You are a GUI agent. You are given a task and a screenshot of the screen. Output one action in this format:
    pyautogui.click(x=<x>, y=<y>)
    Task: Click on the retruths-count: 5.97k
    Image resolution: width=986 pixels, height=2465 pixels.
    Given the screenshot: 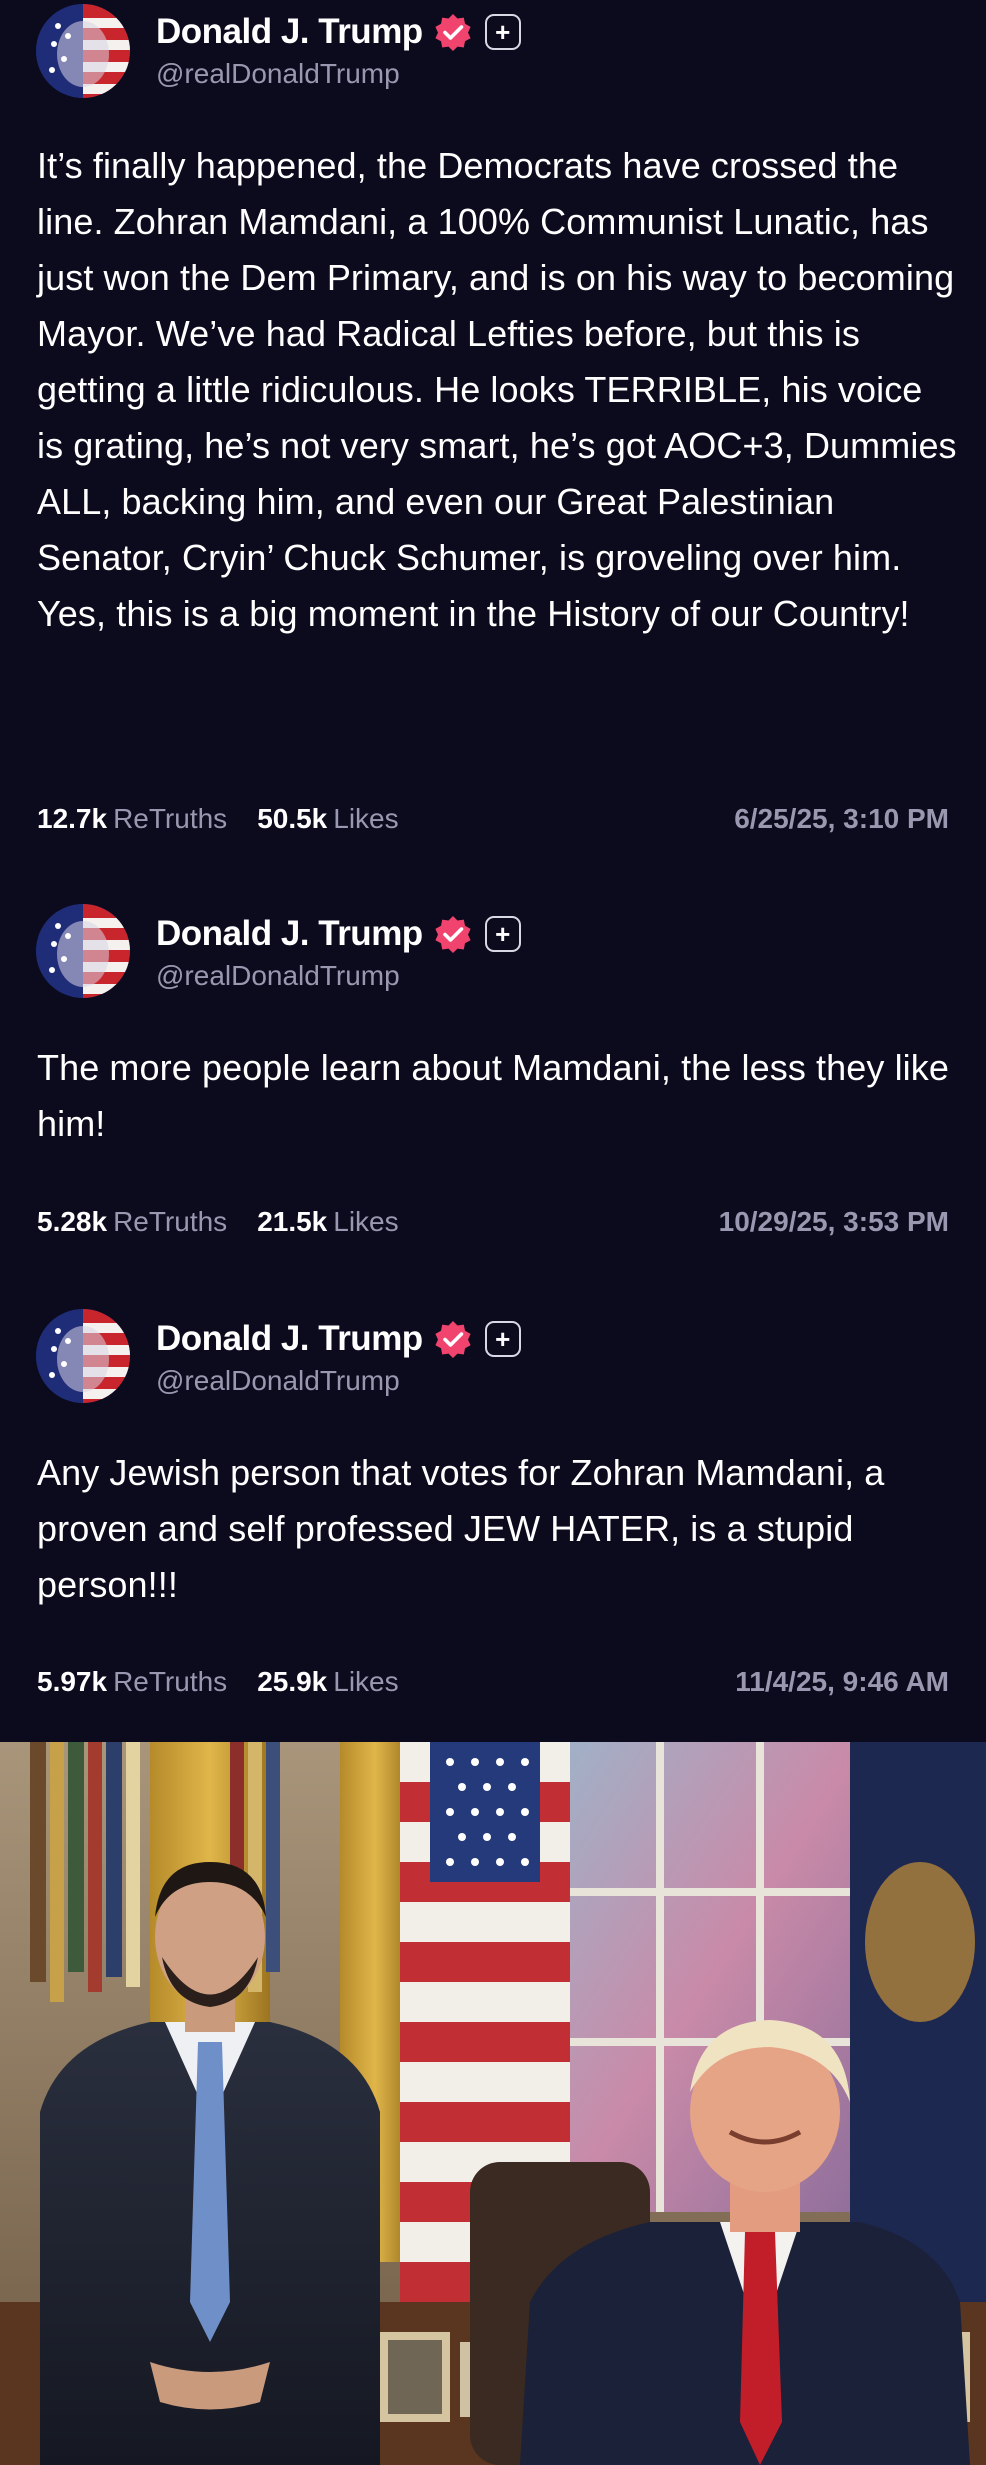 What is the action you would take?
    pyautogui.click(x=72, y=1682)
    